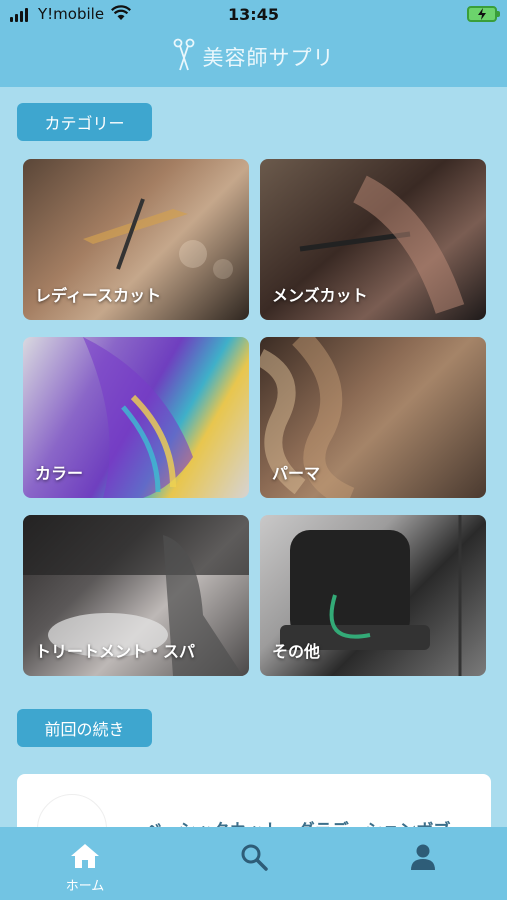  Describe the element at coordinates (98, 295) in the screenshot. I see `category-label: レディースカット` at that location.